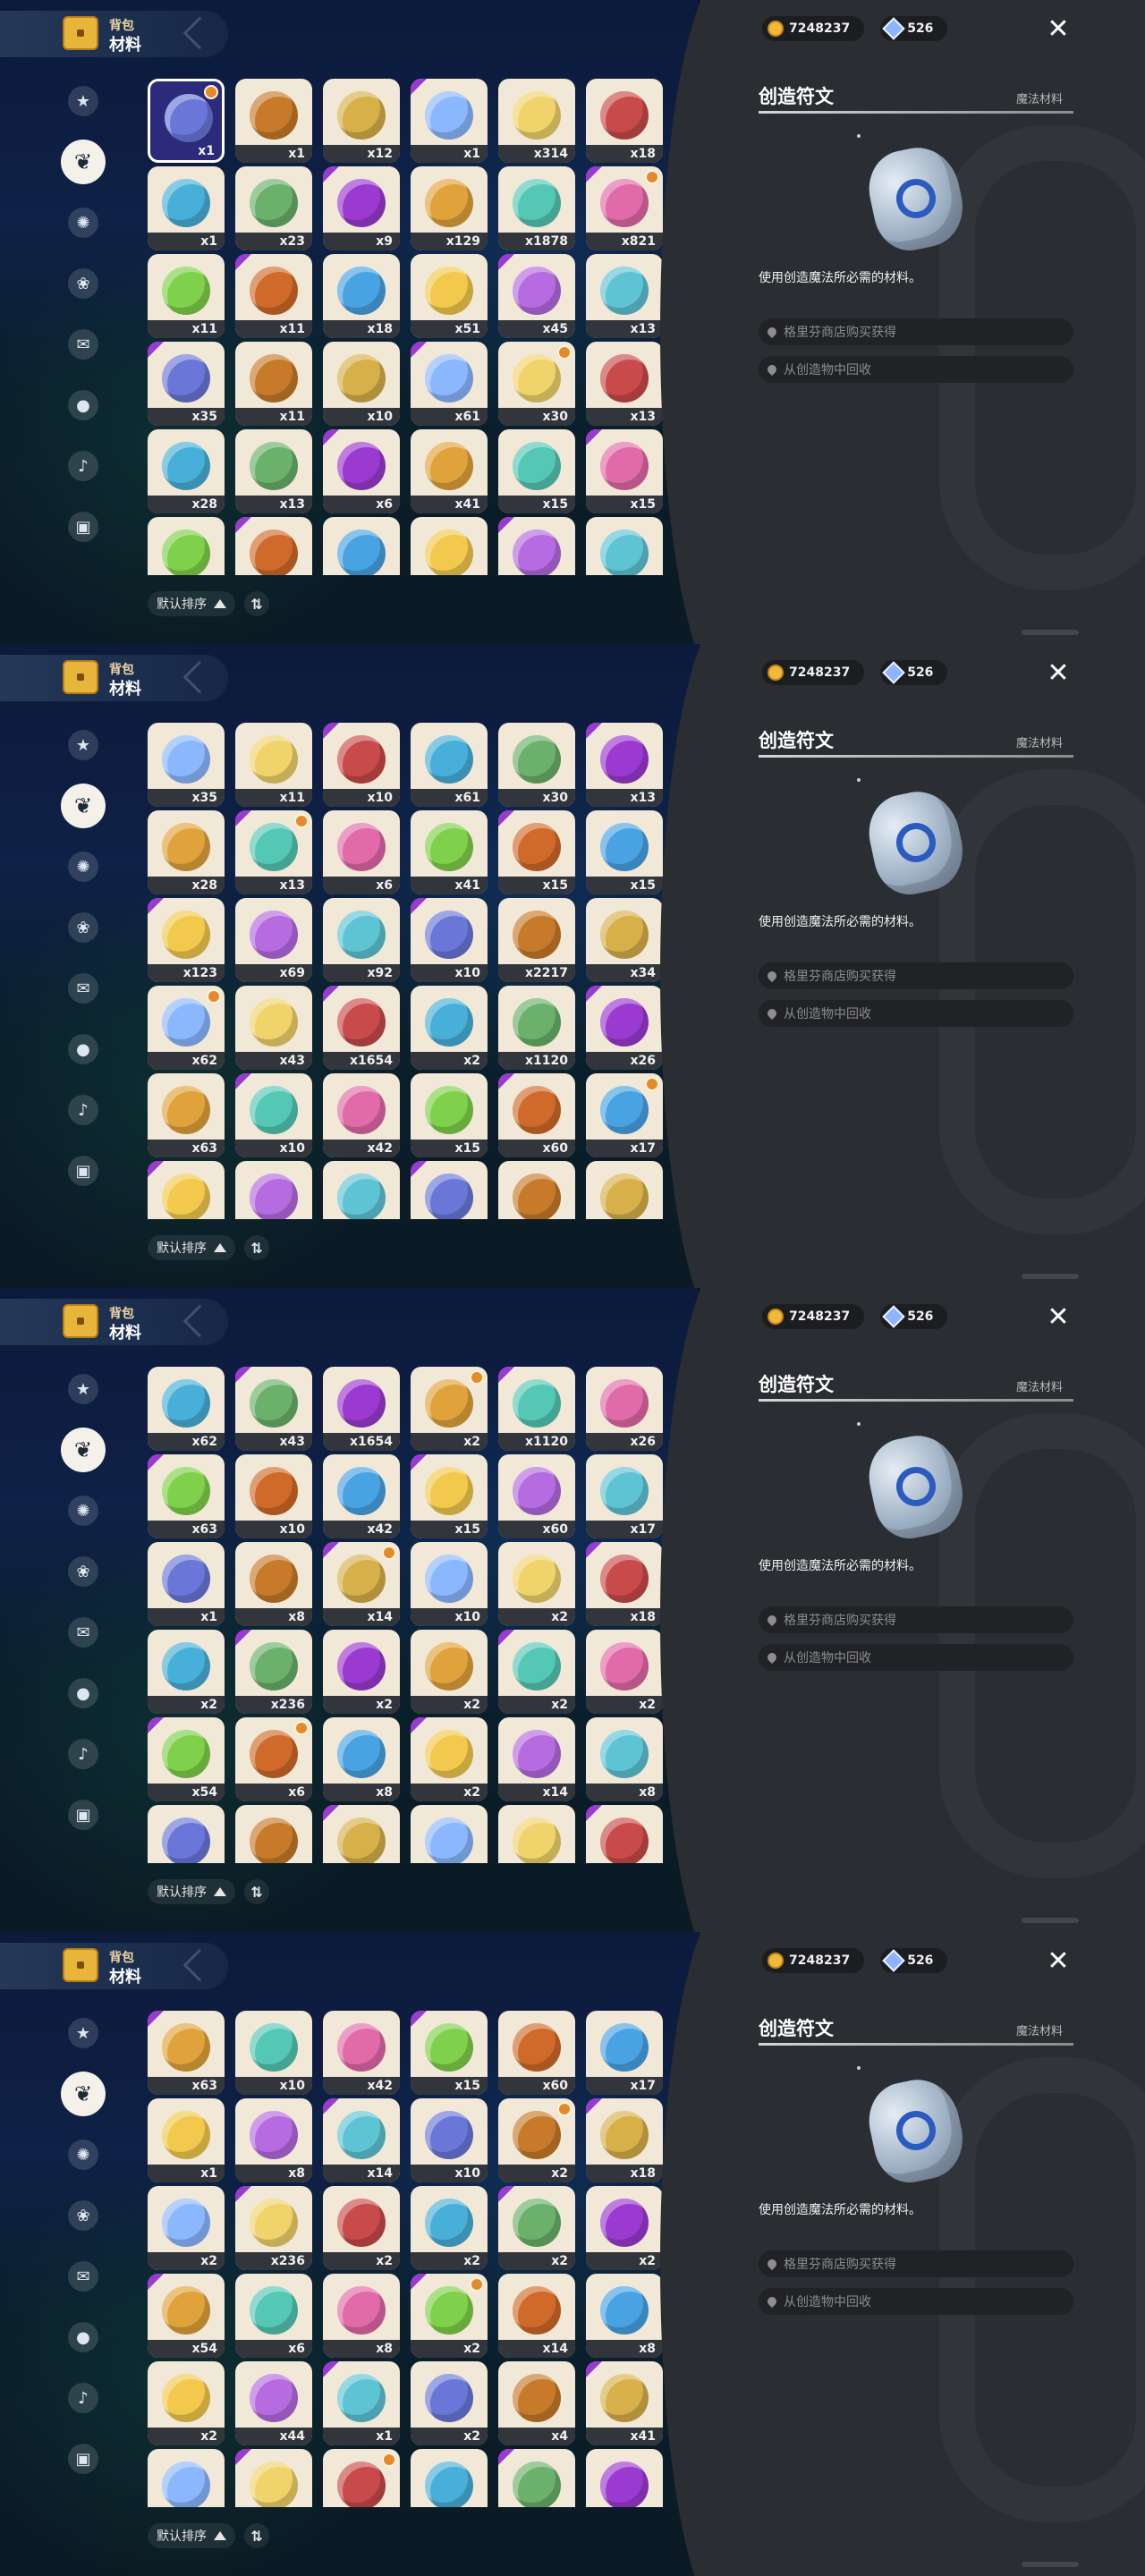  What do you see at coordinates (361, 940) in the screenshot?
I see `inventory-slot: x92` at bounding box center [361, 940].